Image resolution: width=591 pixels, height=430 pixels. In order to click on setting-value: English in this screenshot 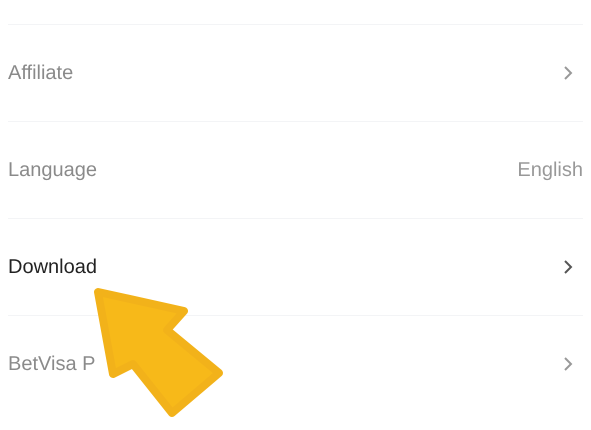, I will do `click(550, 170)`.